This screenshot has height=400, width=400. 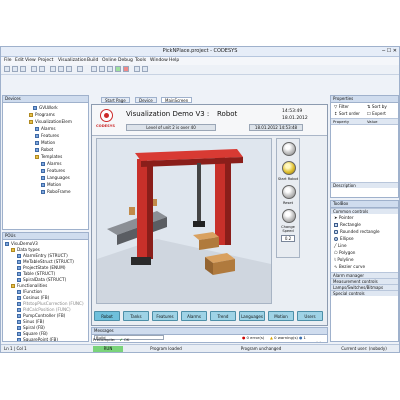 I want to click on tree-item: GVLWork, so click(x=45, y=107).